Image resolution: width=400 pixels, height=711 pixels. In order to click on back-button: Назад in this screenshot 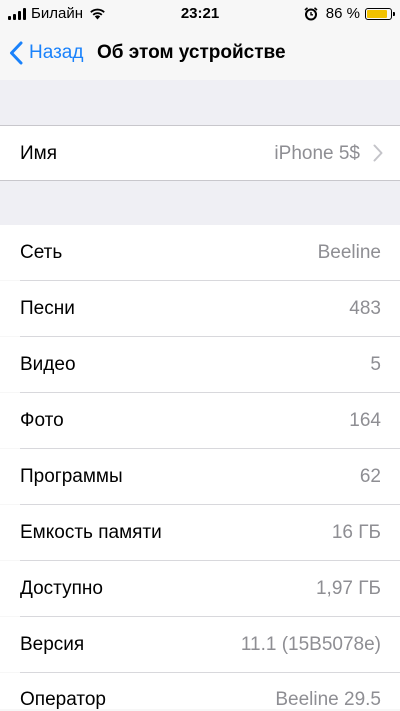, I will do `click(46, 53)`.